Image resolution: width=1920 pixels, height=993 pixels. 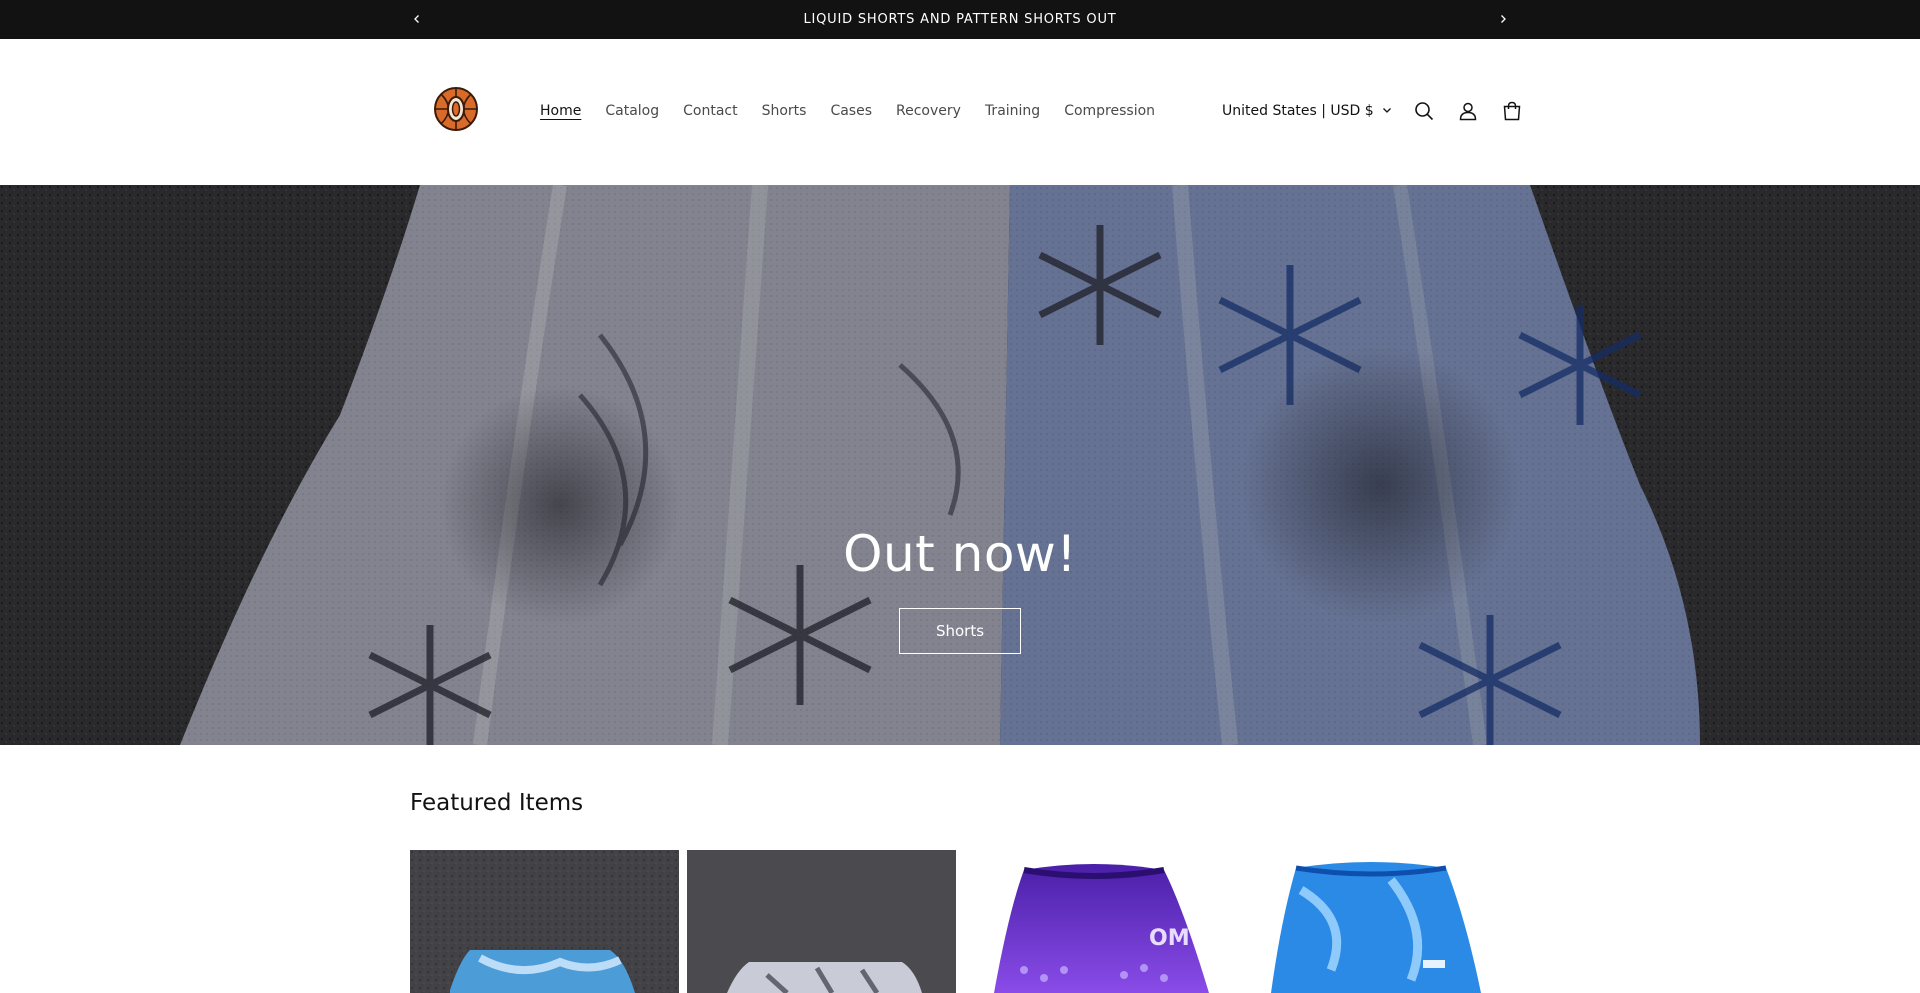 I want to click on hero-title: Out now!, so click(x=960, y=554).